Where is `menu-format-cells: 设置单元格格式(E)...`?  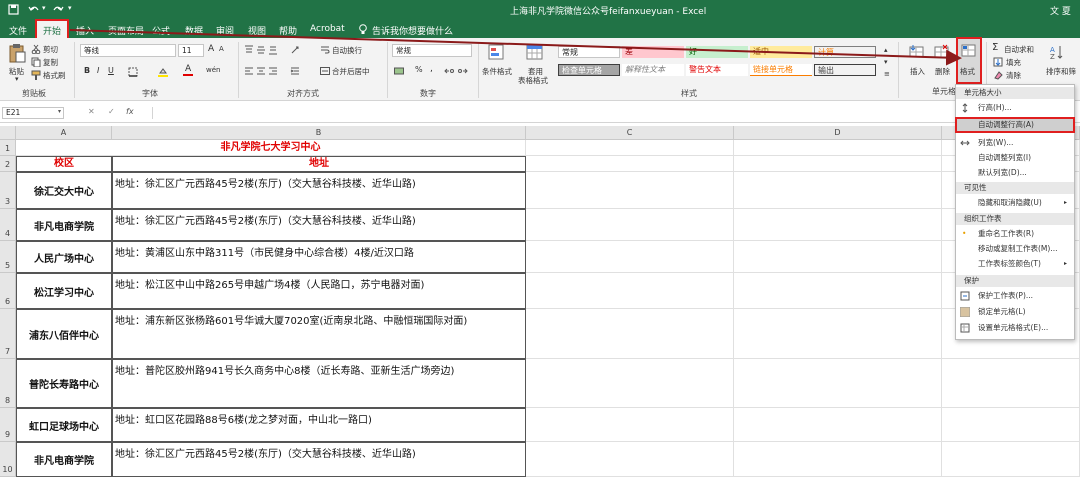
menu-format-cells: 设置单元格格式(E)... is located at coordinates (1015, 328).